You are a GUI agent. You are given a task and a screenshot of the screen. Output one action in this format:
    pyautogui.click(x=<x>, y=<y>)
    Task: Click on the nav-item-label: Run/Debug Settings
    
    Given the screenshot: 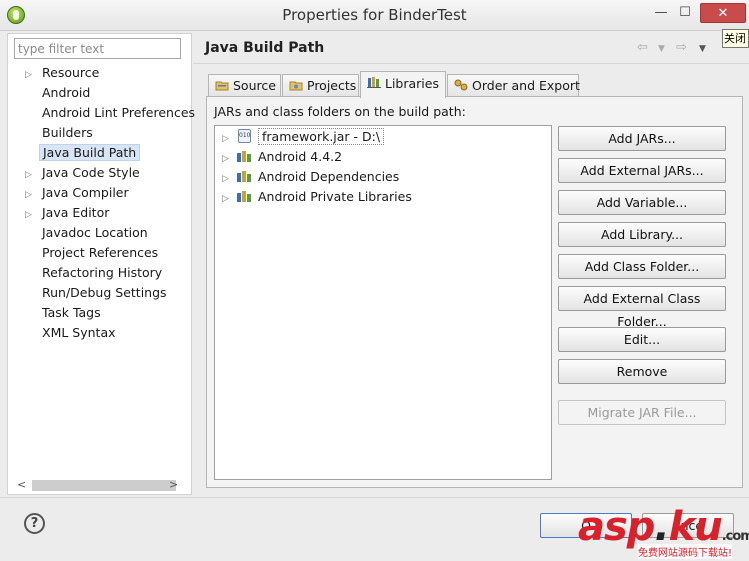 What is the action you would take?
    pyautogui.click(x=104, y=292)
    